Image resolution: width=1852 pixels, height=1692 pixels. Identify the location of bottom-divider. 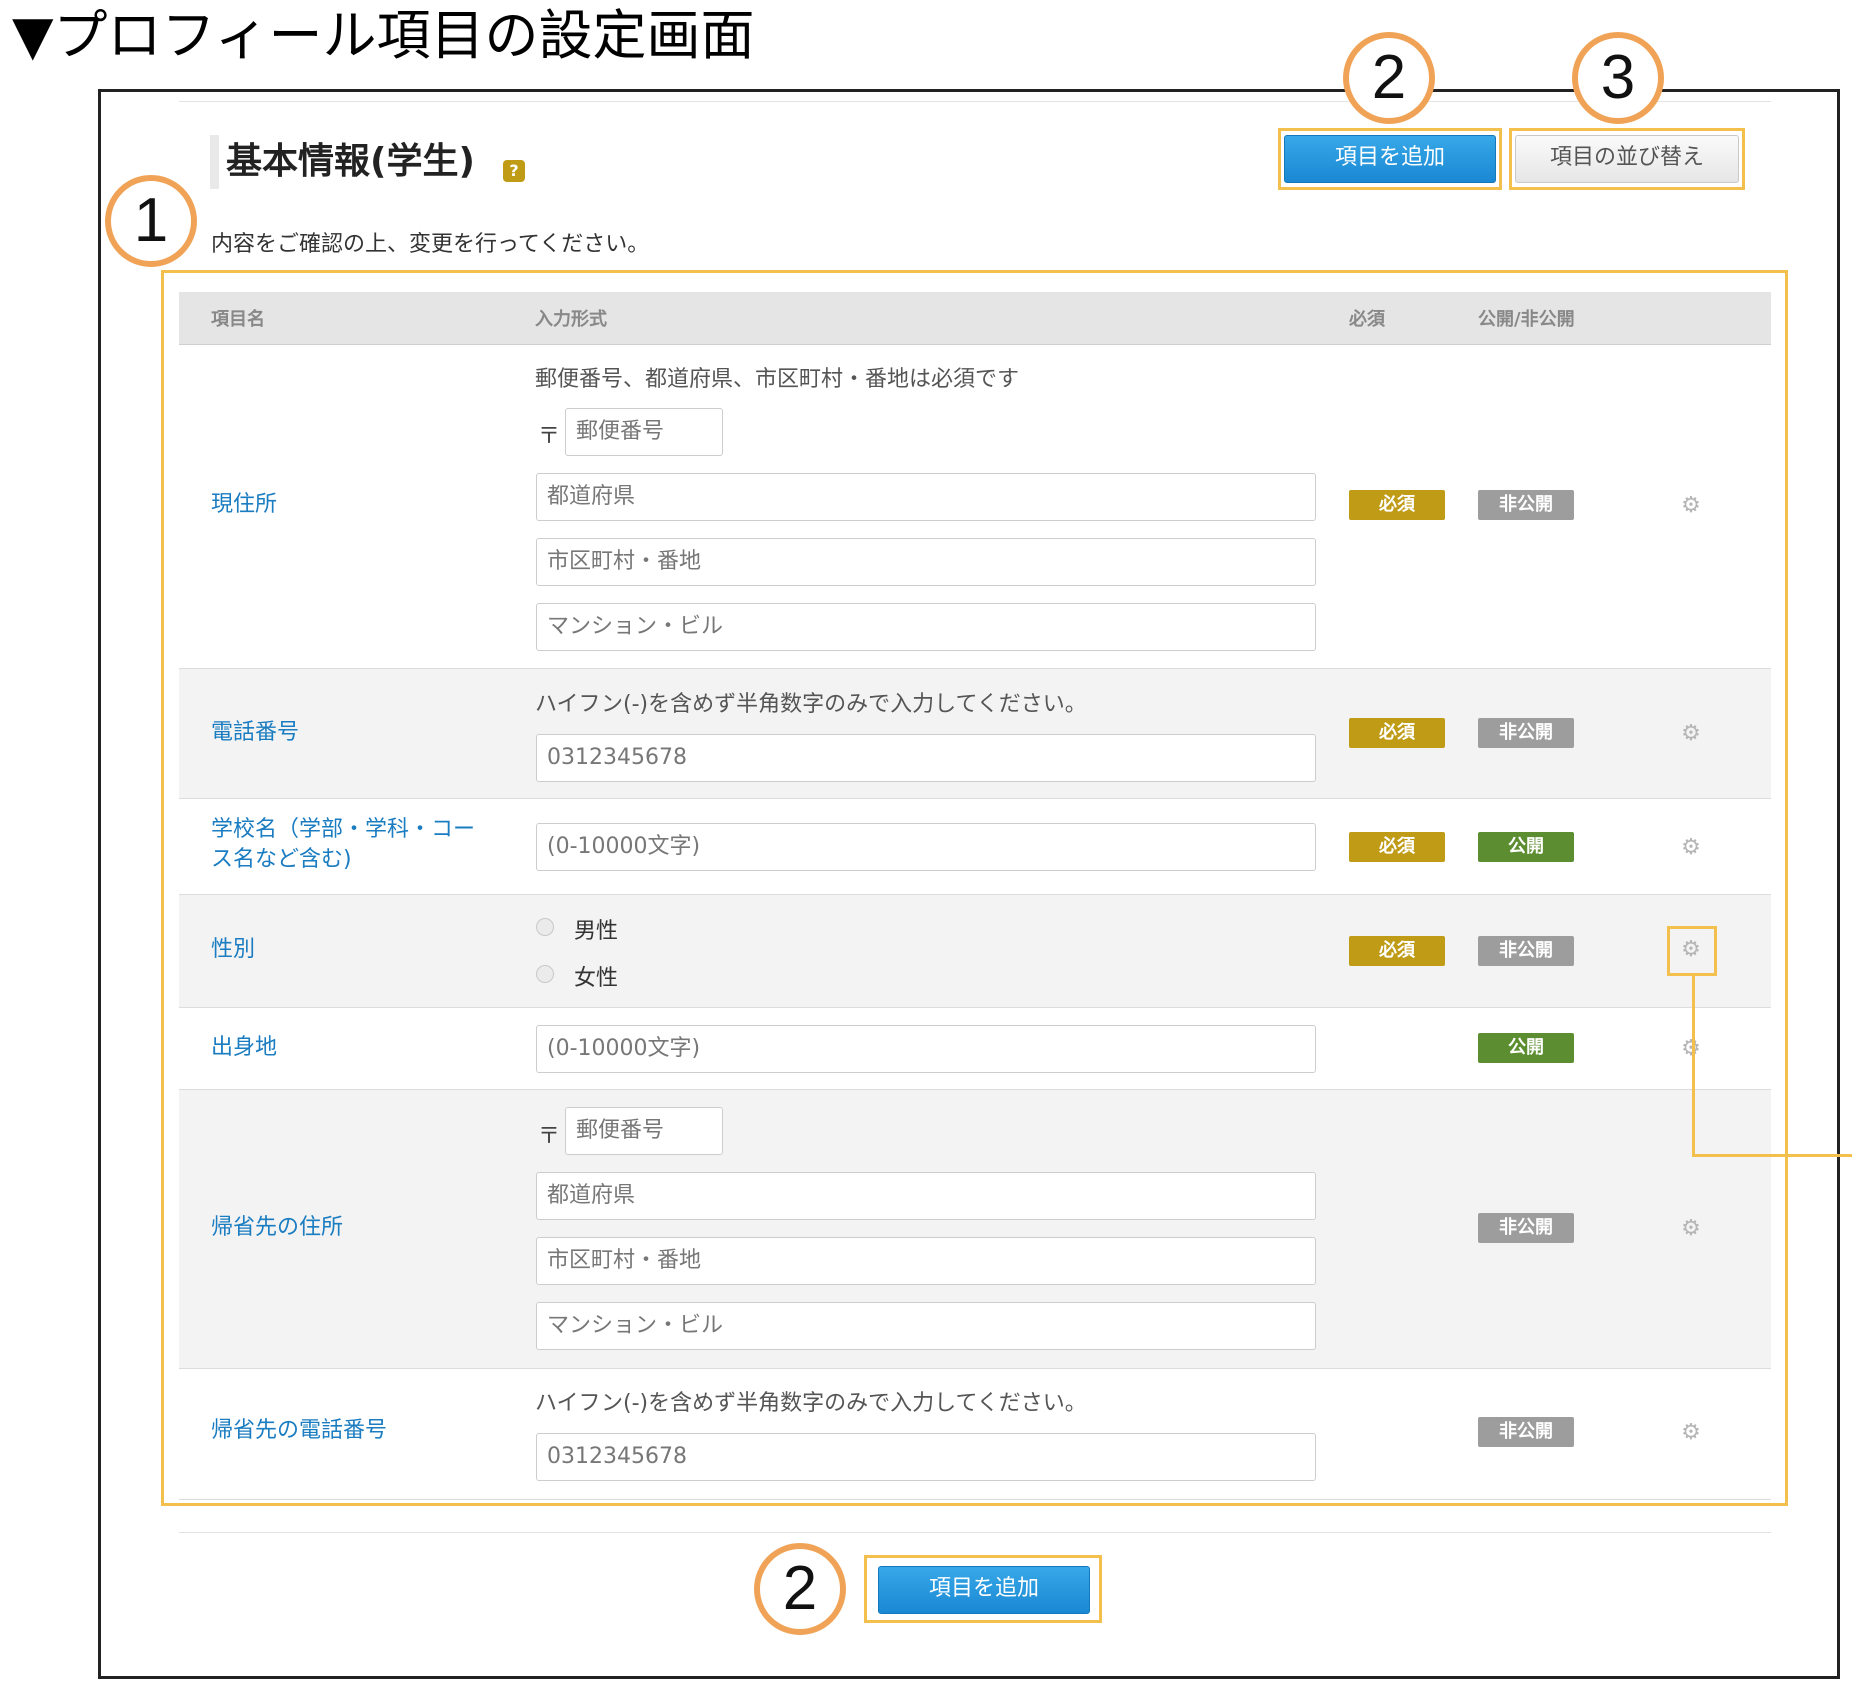
(975, 1532).